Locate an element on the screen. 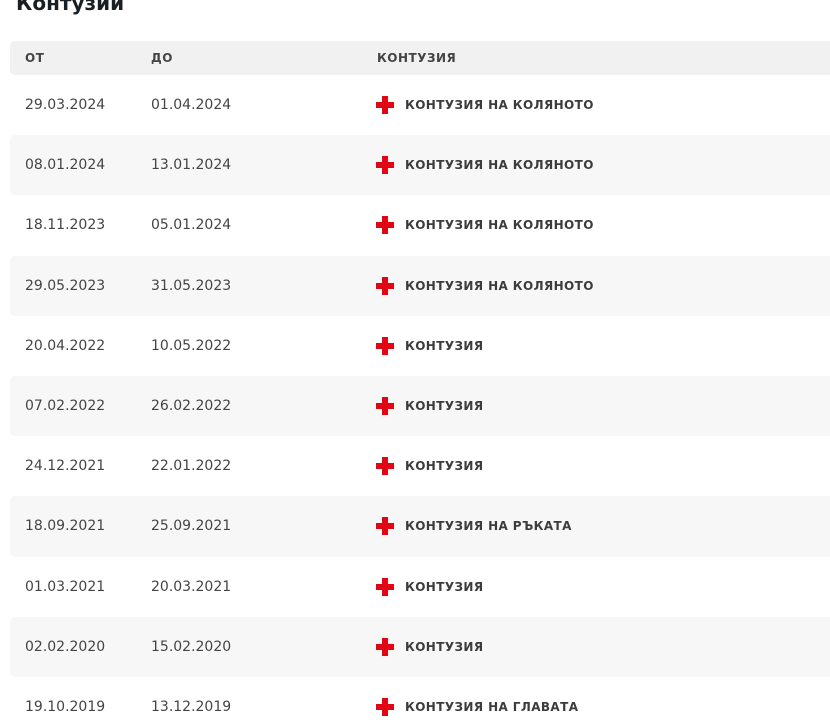 Image resolution: width=830 pixels, height=720 pixels. table-row: 20.04.2022 10.05.2022 КОНТУЗИЯ is located at coordinates (420, 346).